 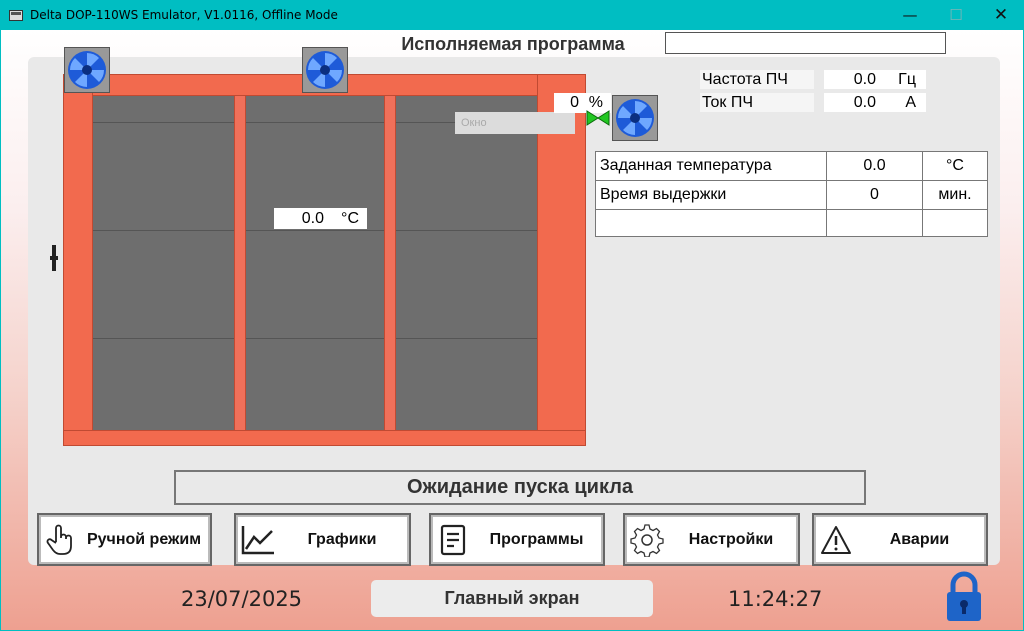 I want to click on programs-label: Программы, so click(x=536, y=539).